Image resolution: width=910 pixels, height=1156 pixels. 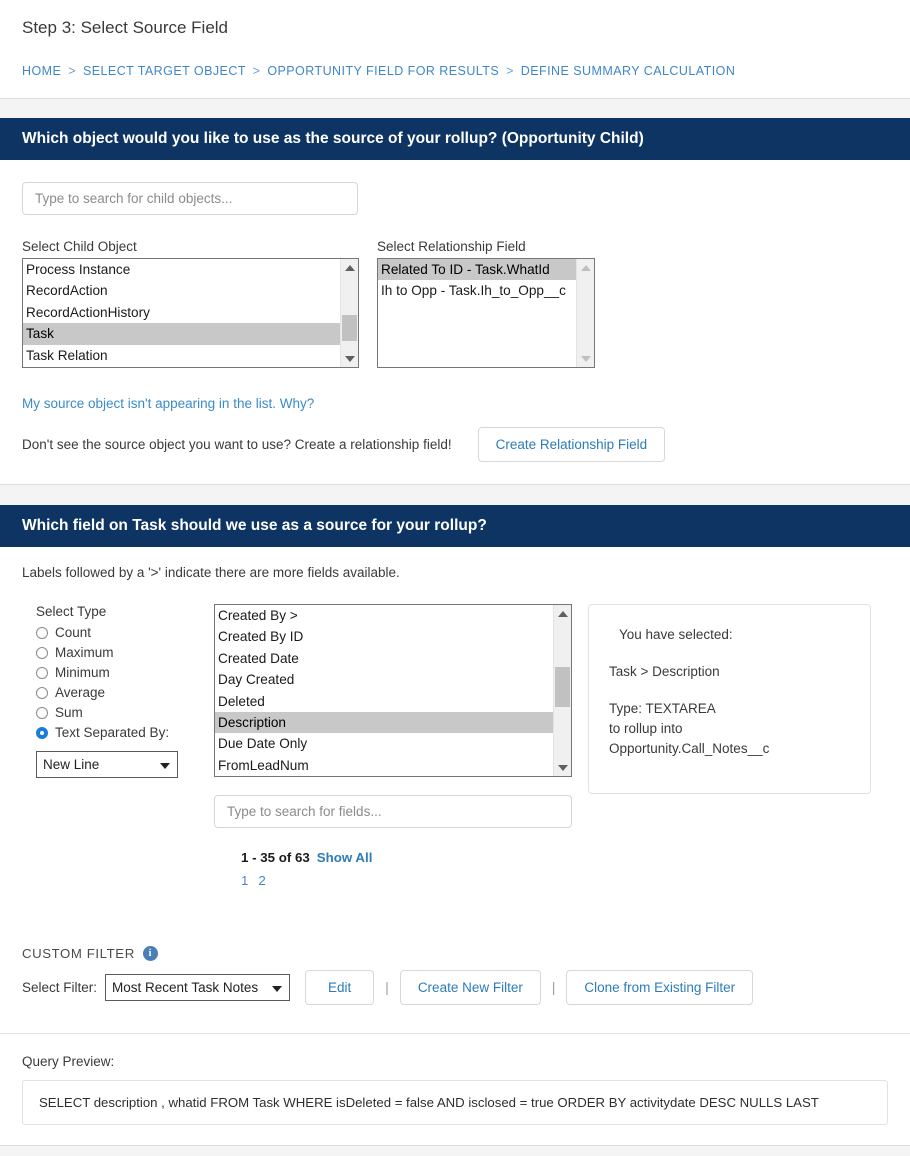 What do you see at coordinates (164, 71) in the screenshot?
I see `breadcrumb-item-select-target-object: SELECT TARGET OBJECT` at bounding box center [164, 71].